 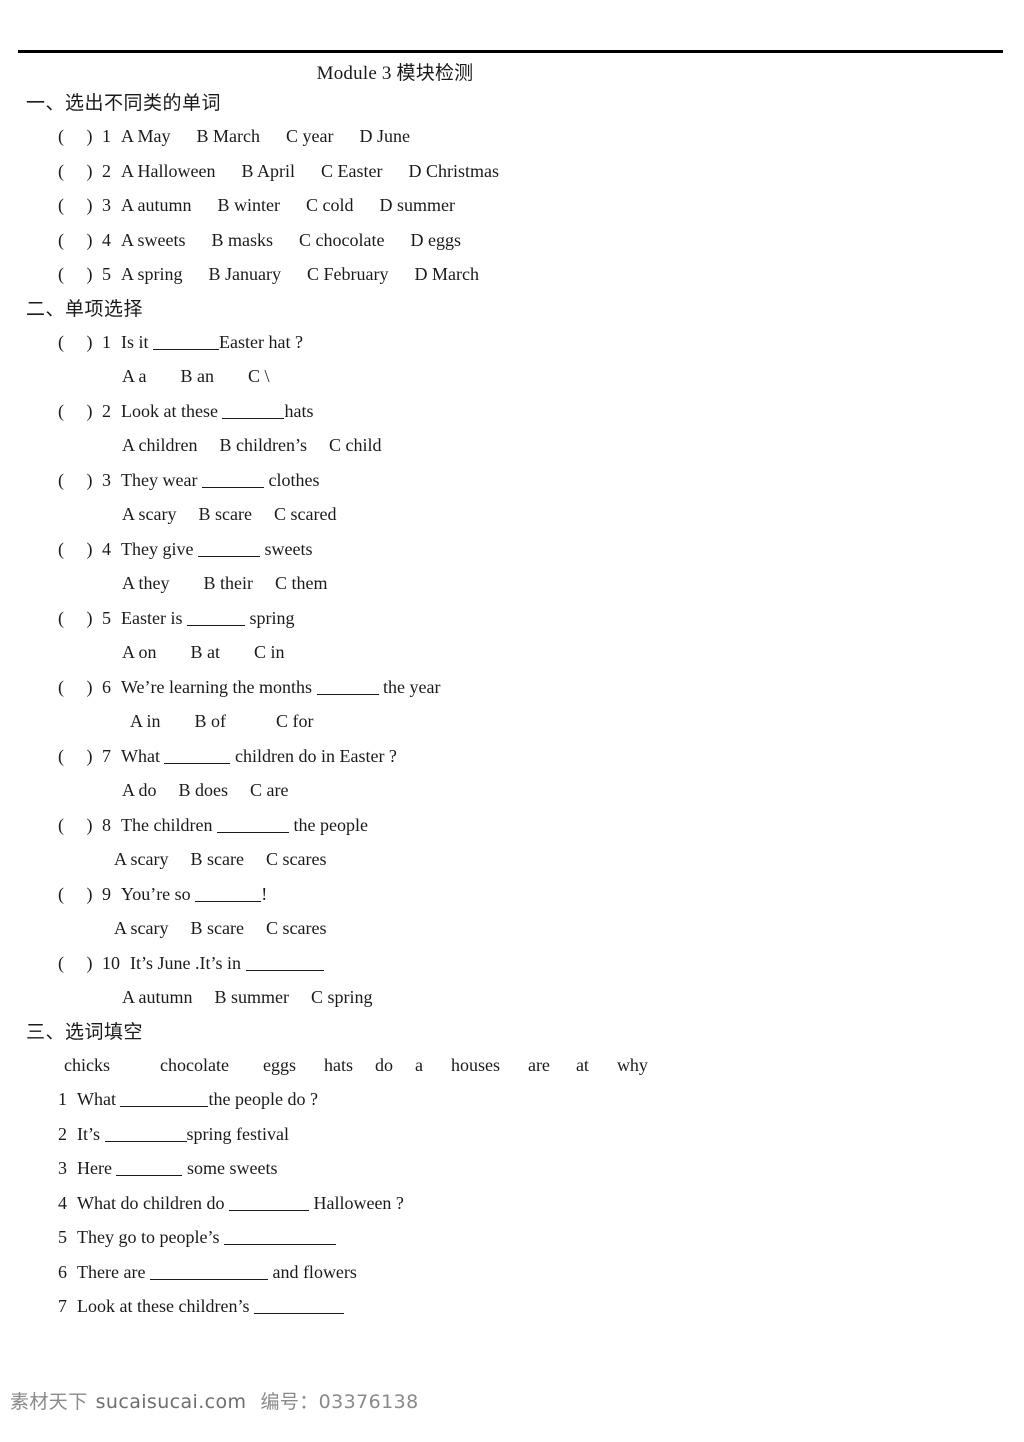 What do you see at coordinates (355, 445) in the screenshot?
I see `option-c: C child` at bounding box center [355, 445].